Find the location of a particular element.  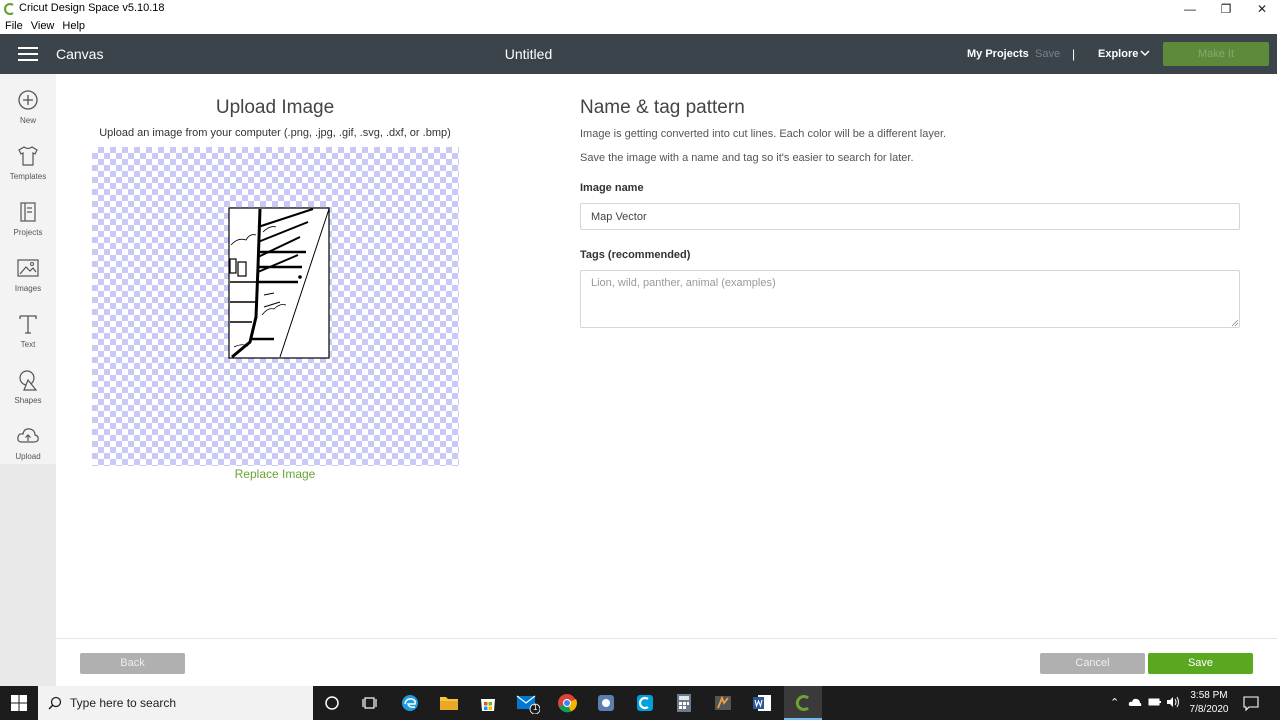

tshirt-icon is located at coordinates (28, 156).